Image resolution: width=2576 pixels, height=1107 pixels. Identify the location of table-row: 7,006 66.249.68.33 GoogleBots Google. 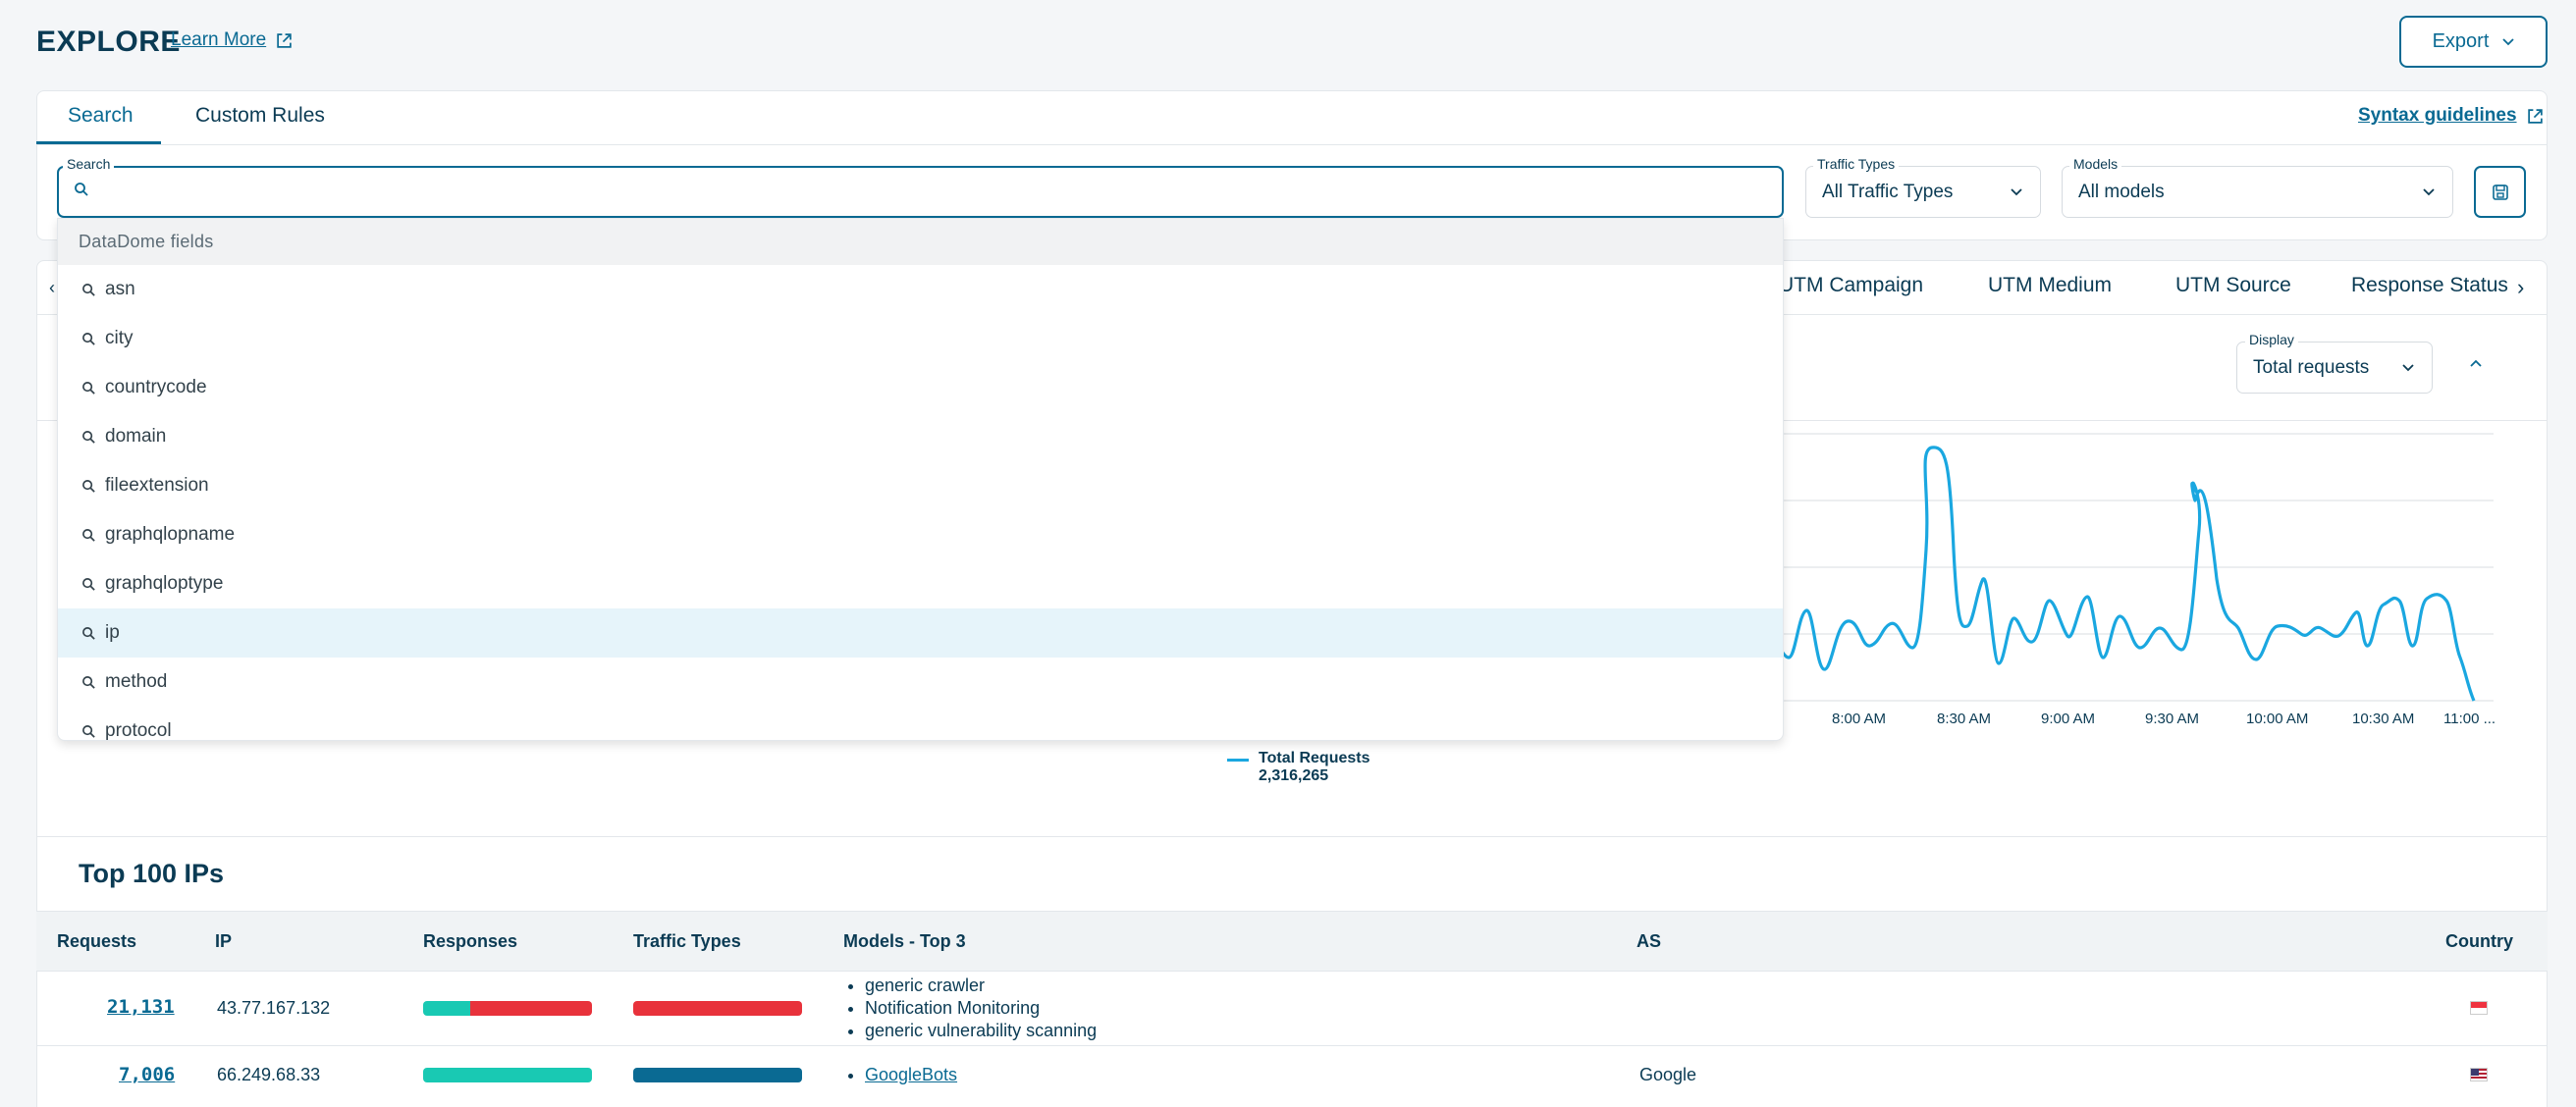
(1288, 1076).